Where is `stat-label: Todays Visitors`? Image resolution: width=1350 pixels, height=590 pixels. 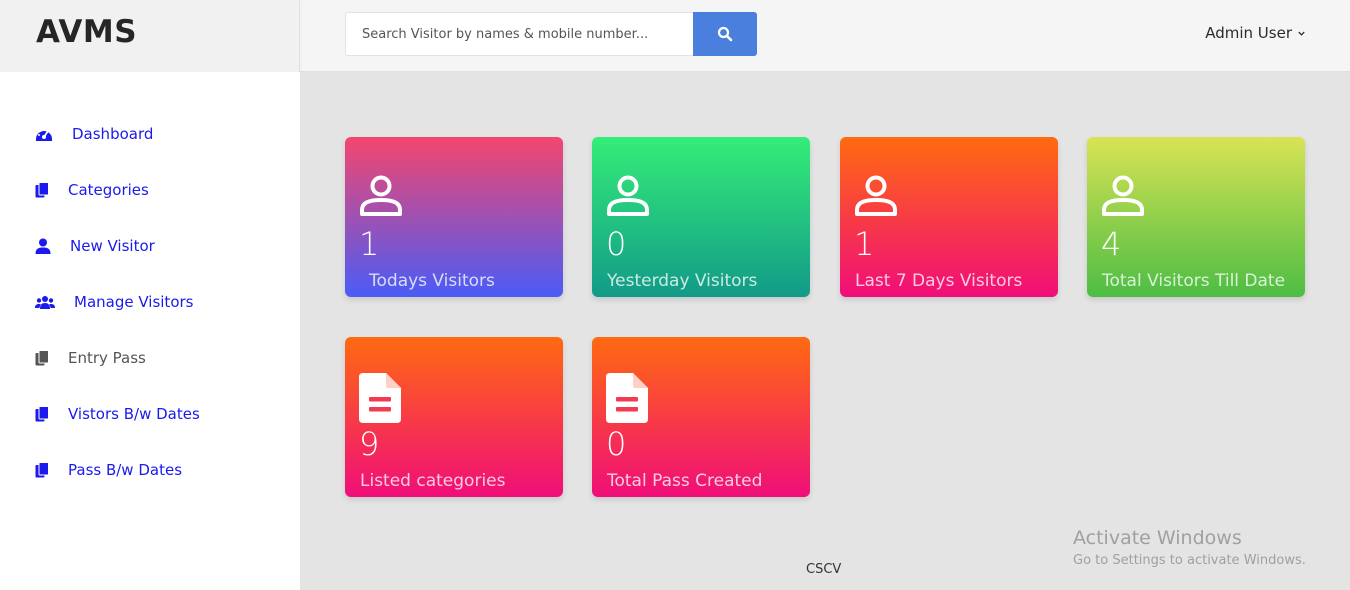
stat-label: Todays Visitors is located at coordinates (432, 281).